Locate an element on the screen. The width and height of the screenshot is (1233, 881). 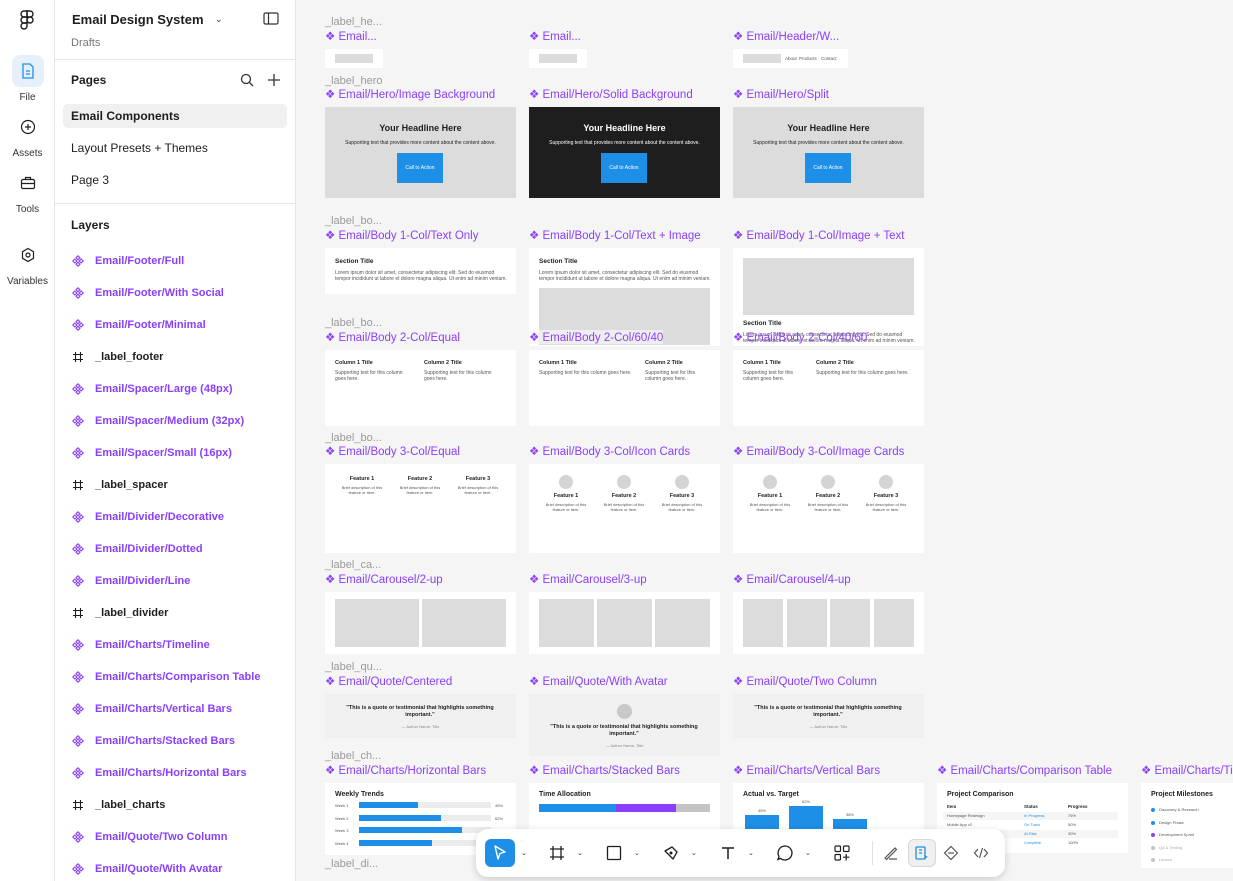
rail-tools-button: Tools is located at coordinates (27, 191).